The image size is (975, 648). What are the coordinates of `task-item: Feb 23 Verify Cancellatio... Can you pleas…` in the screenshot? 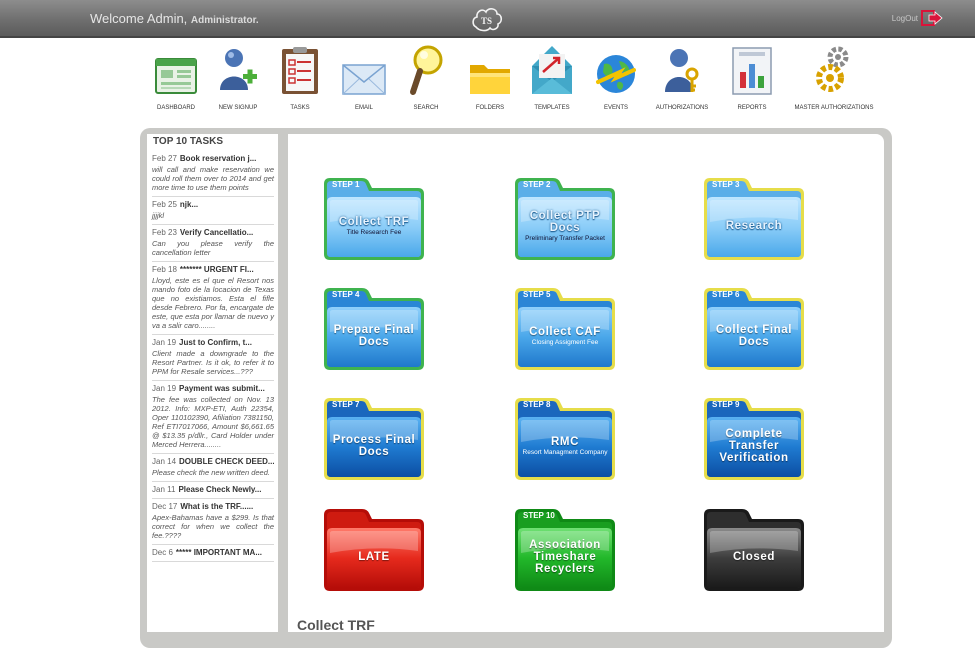 It's located at (213, 243).